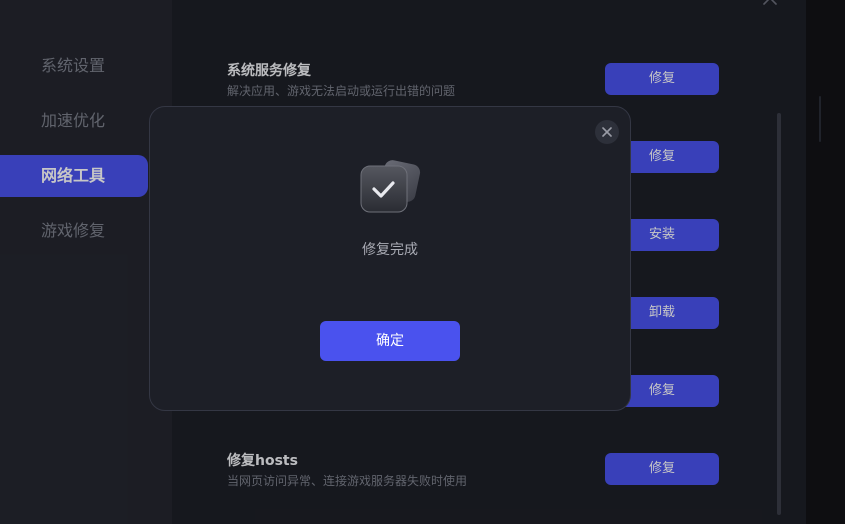 This screenshot has width=845, height=524. I want to click on close-icon, so click(607, 132).